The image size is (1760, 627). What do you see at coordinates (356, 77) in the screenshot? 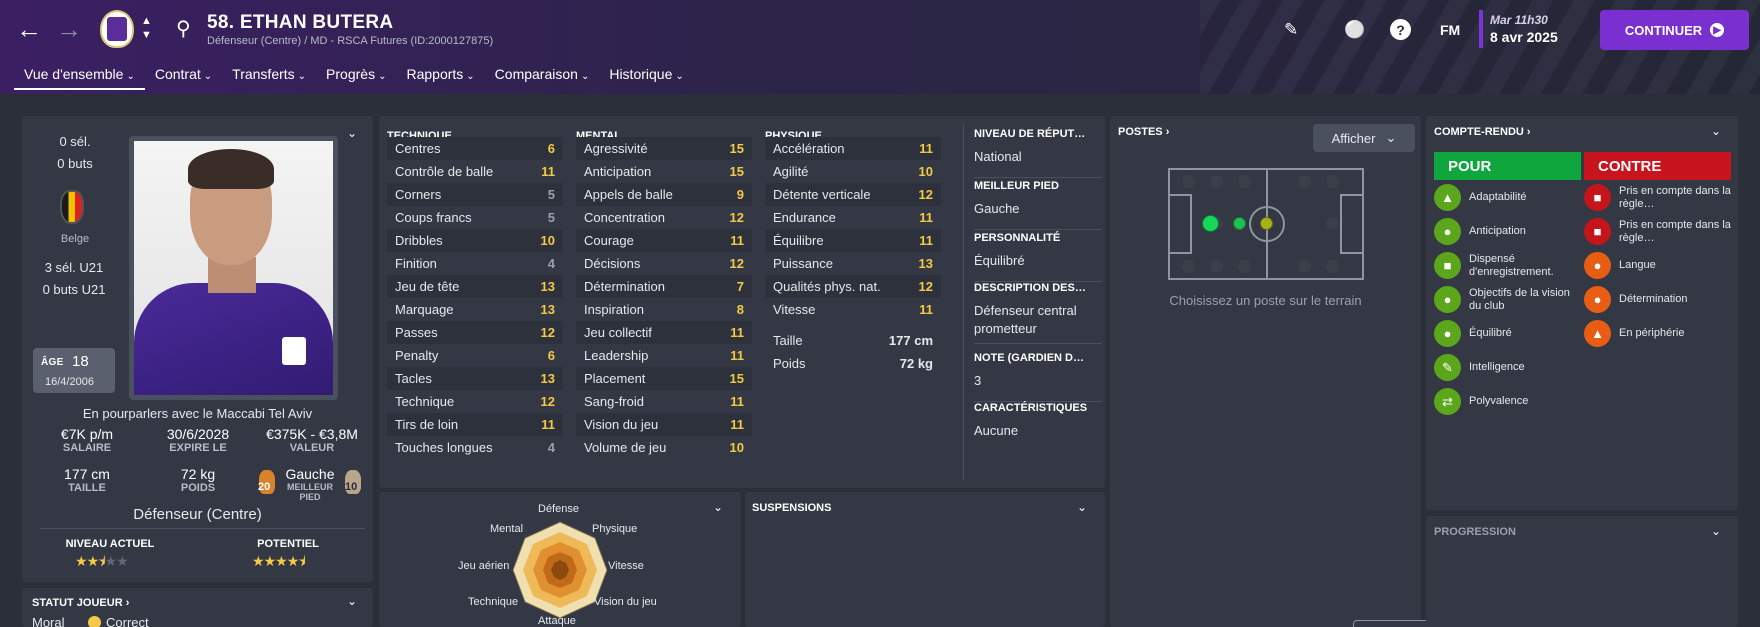
I see `tab-progress: Progrès ⌄` at bounding box center [356, 77].